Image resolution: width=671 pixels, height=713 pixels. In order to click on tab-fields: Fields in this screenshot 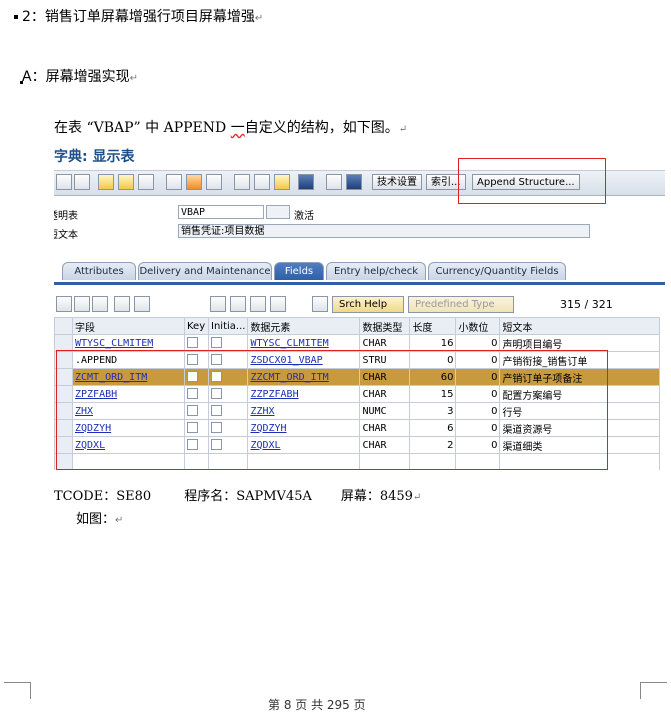, I will do `click(299, 271)`.